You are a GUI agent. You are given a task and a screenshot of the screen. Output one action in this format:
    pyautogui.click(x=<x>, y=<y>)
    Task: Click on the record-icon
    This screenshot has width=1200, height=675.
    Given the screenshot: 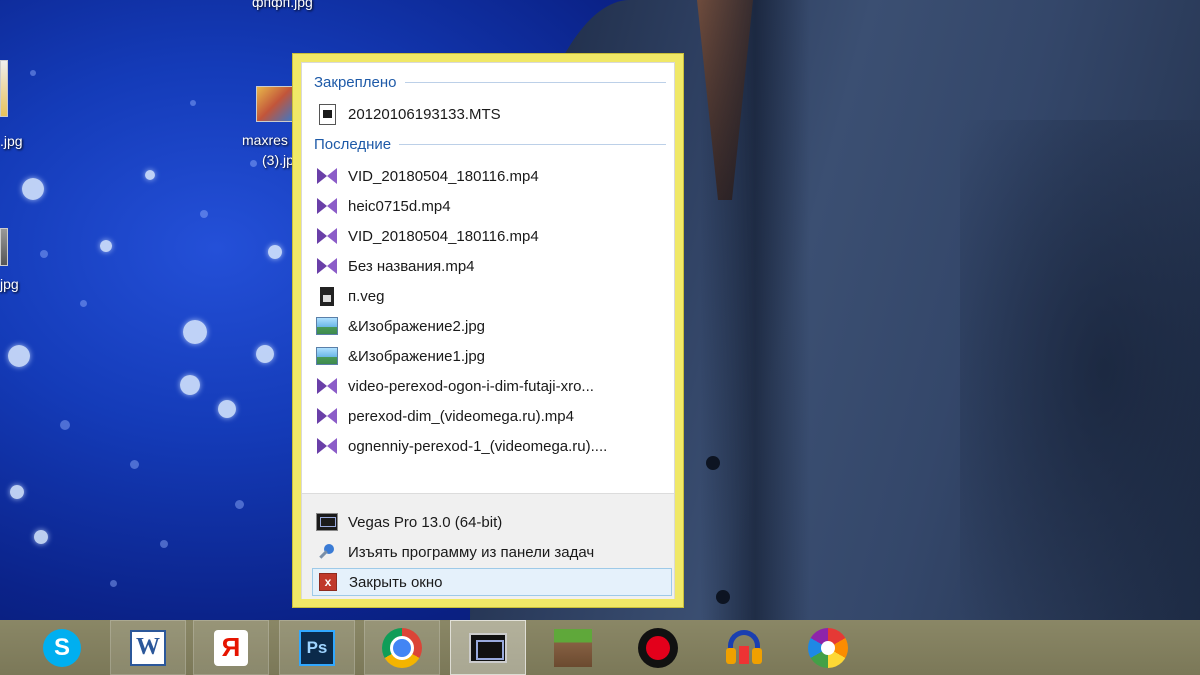 What is the action you would take?
    pyautogui.click(x=658, y=647)
    